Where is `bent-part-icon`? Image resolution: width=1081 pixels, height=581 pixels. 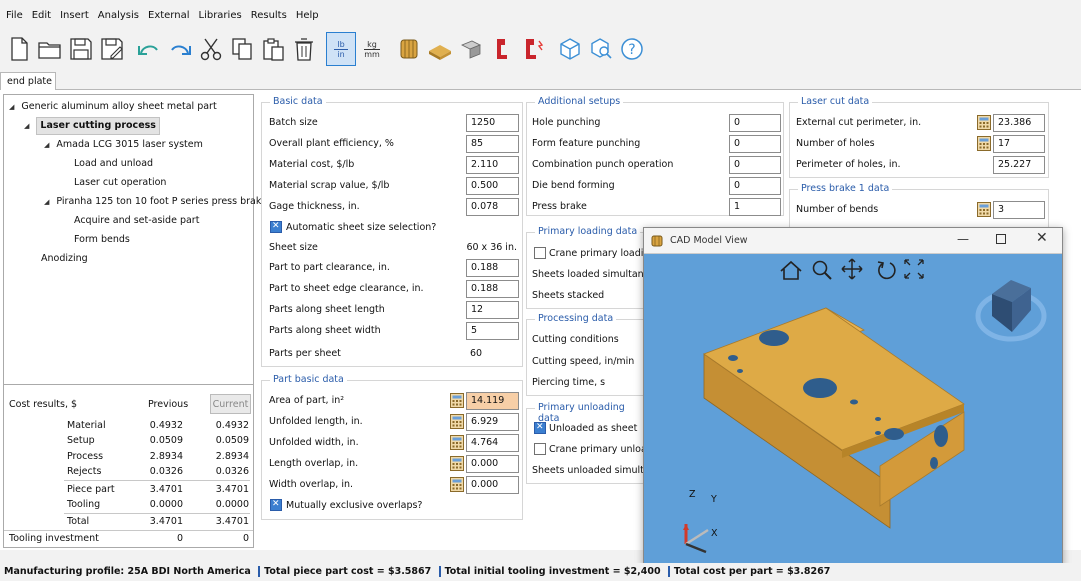
bent-part-icon is located at coordinates (471, 49).